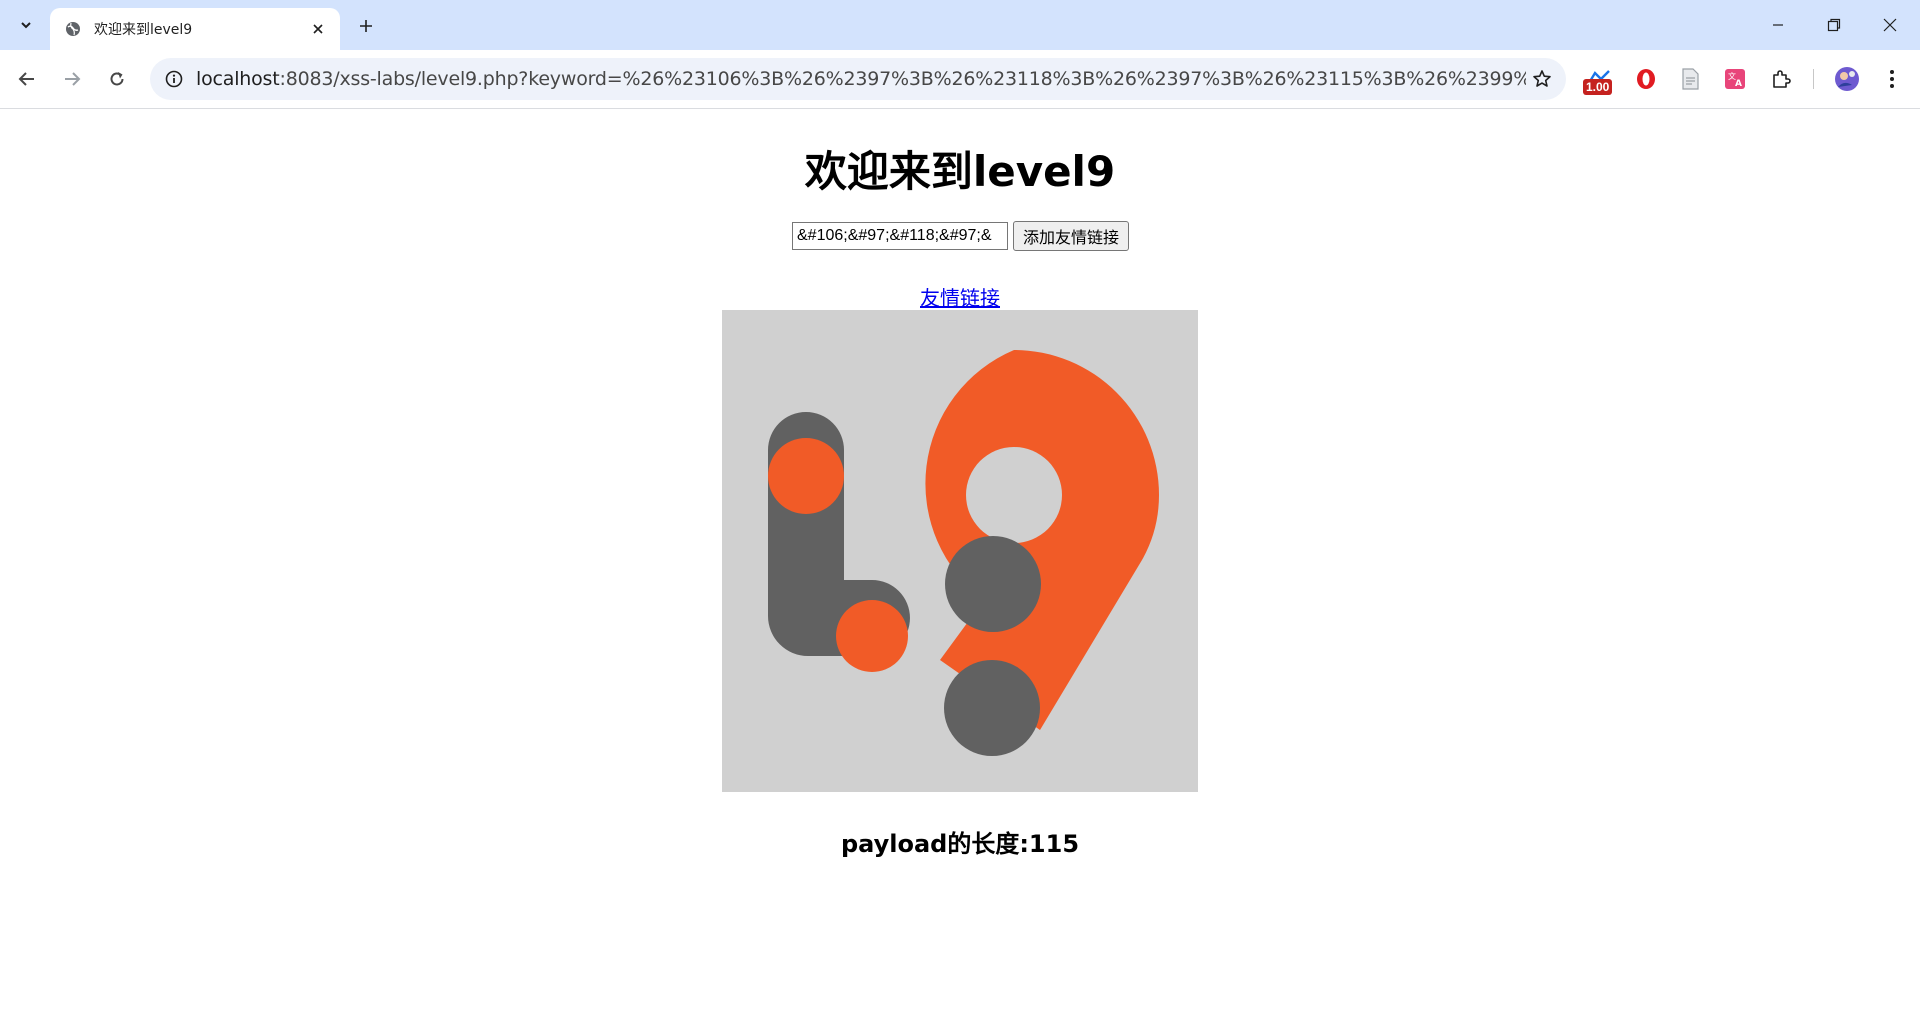 The image size is (1920, 1030). I want to click on opera-extension-icon, so click(1646, 79).